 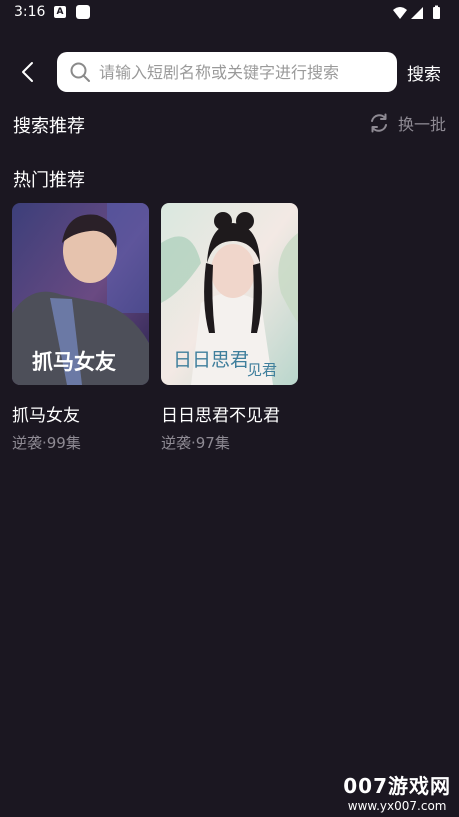 What do you see at coordinates (49, 126) in the screenshot?
I see `section-title-recommend: 搜索推荐` at bounding box center [49, 126].